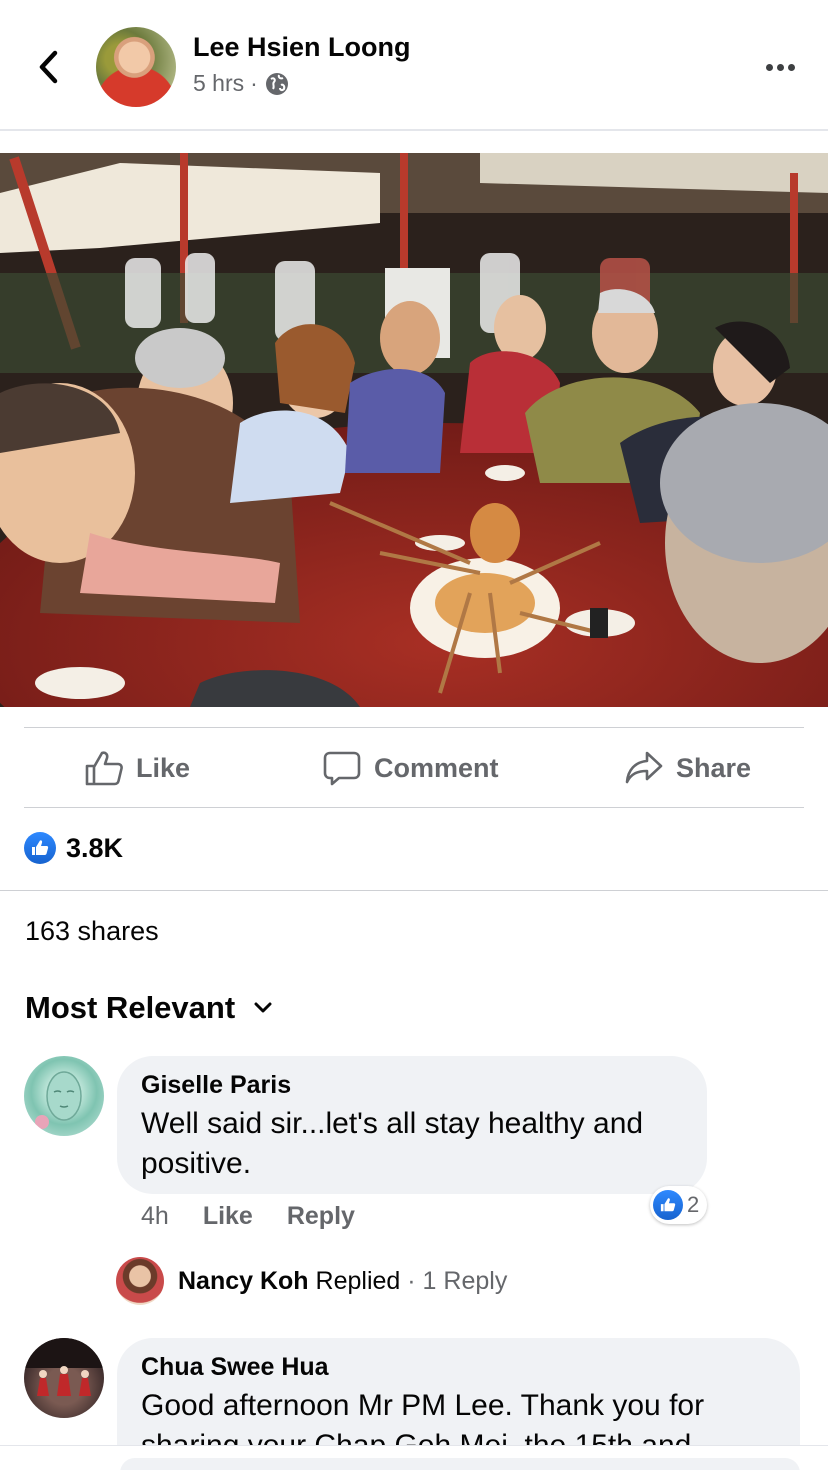 The image size is (828, 1470). I want to click on like-button: Like, so click(137, 768).